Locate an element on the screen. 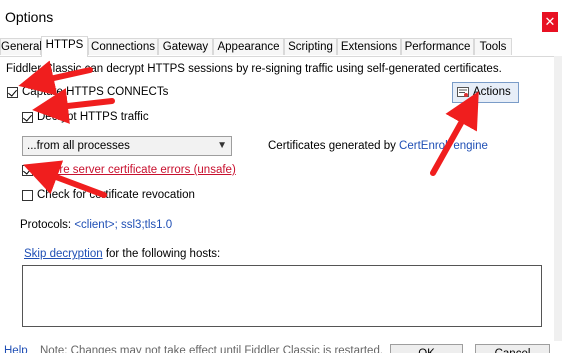 The width and height of the screenshot is (562, 353). arrow-annotation is located at coordinates (73, 106).